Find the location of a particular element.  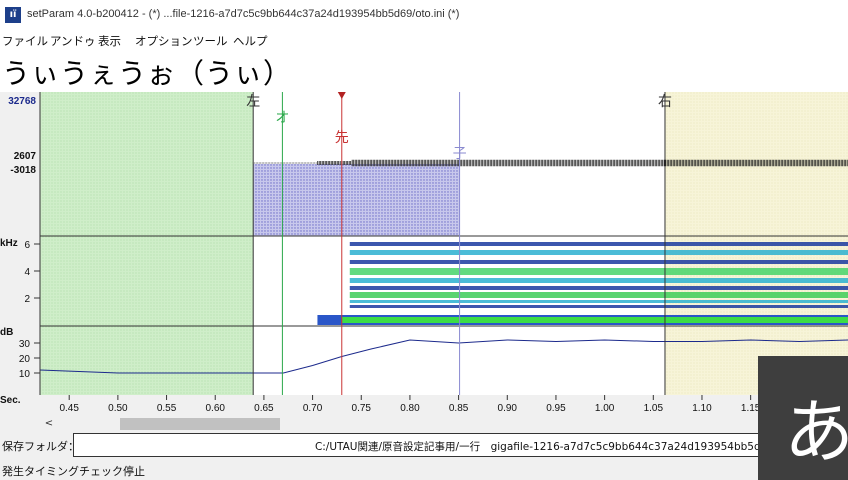

waveform-max-label: 32768 is located at coordinates (22, 101).